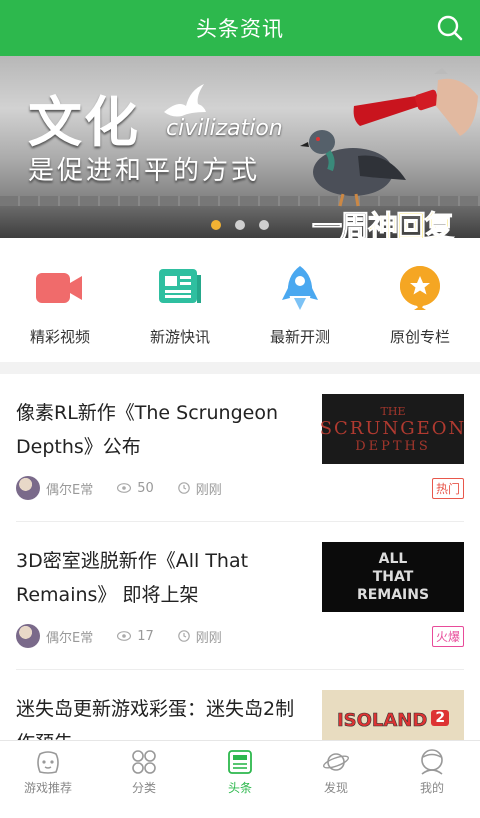 This screenshot has width=480, height=818. Describe the element at coordinates (336, 762) in the screenshot. I see `planet-icon` at that location.